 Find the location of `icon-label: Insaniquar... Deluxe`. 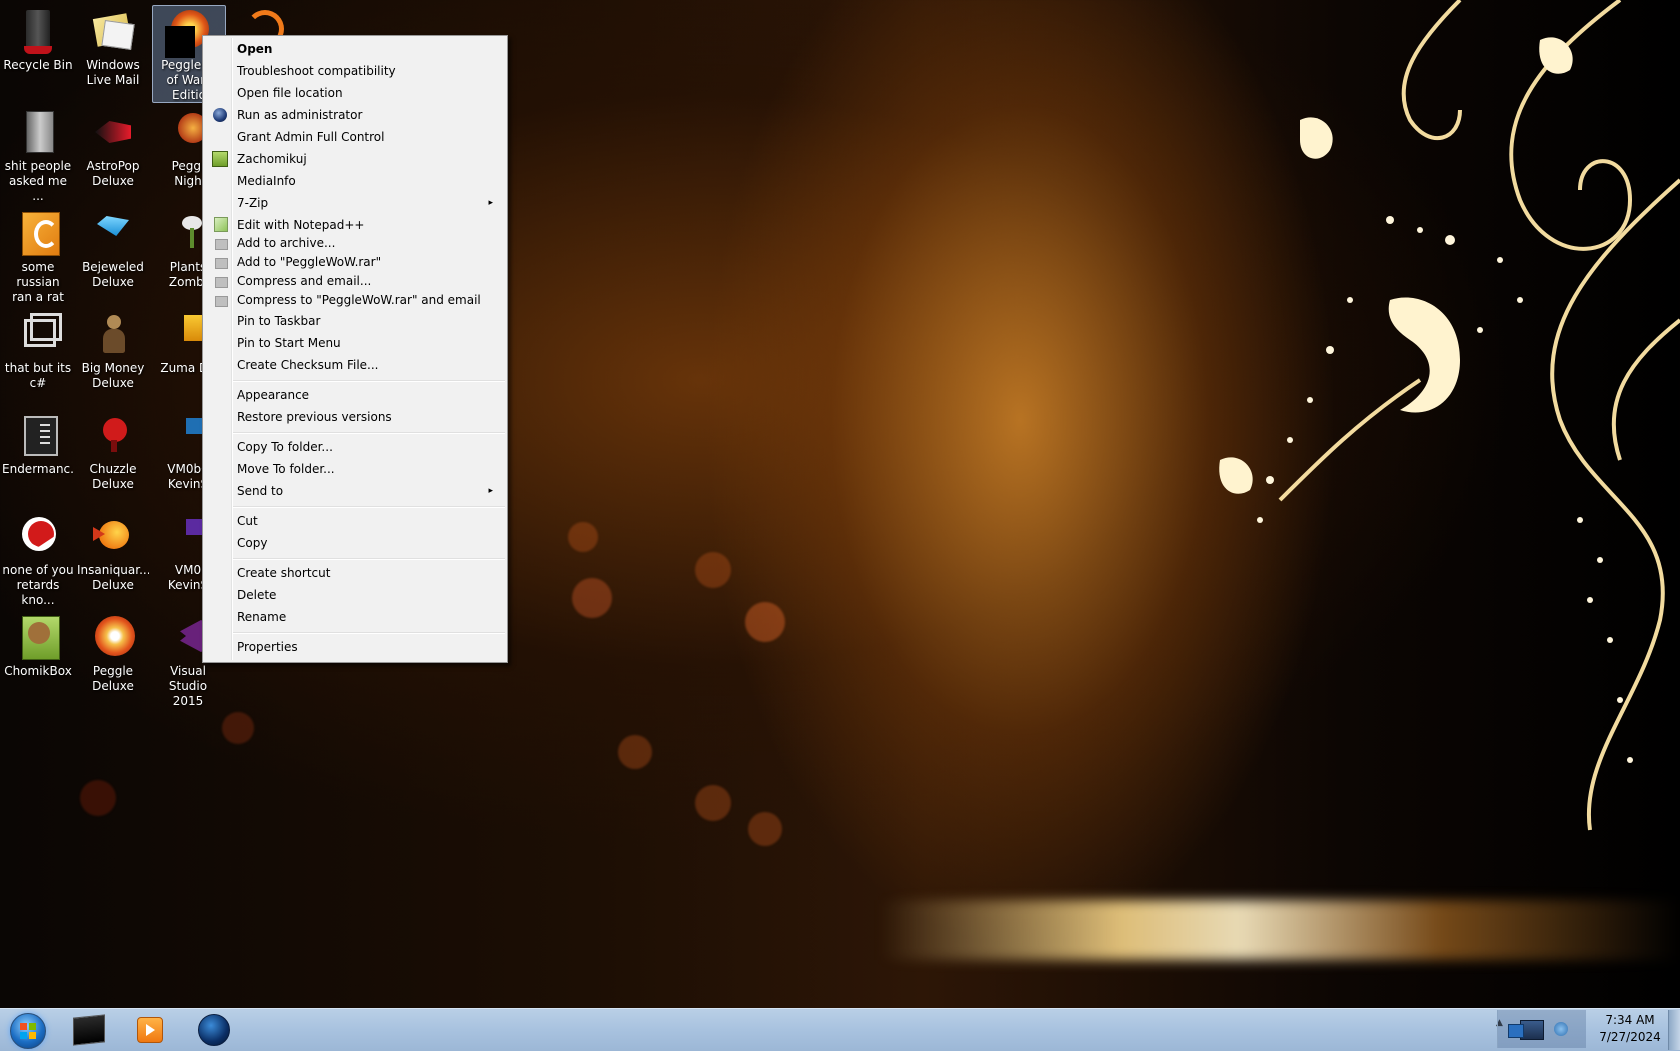

icon-label: Insaniquar... Deluxe is located at coordinates (113, 577).